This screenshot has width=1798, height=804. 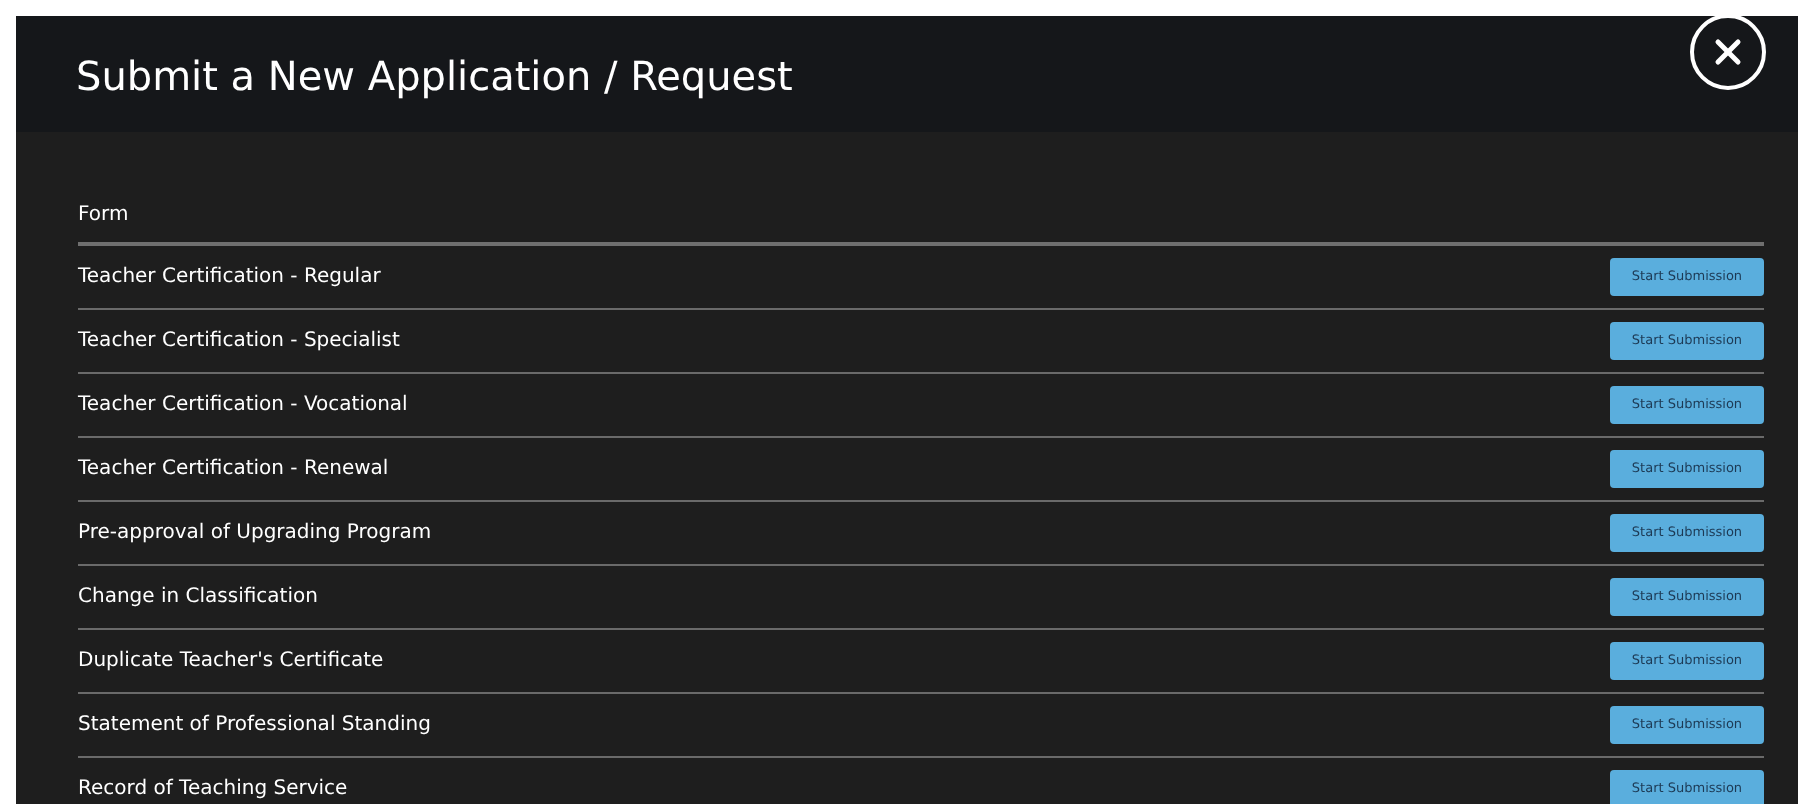 What do you see at coordinates (255, 534) in the screenshot?
I see `form-name: Pre-approval of Upgrading Program` at bounding box center [255, 534].